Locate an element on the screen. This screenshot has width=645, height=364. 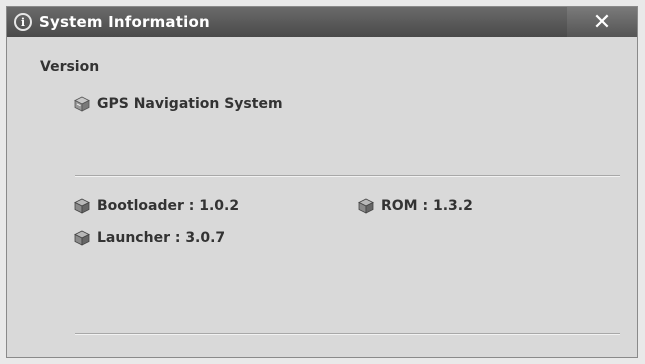
rom-version: ROM : 1.3.2 is located at coordinates (427, 206).